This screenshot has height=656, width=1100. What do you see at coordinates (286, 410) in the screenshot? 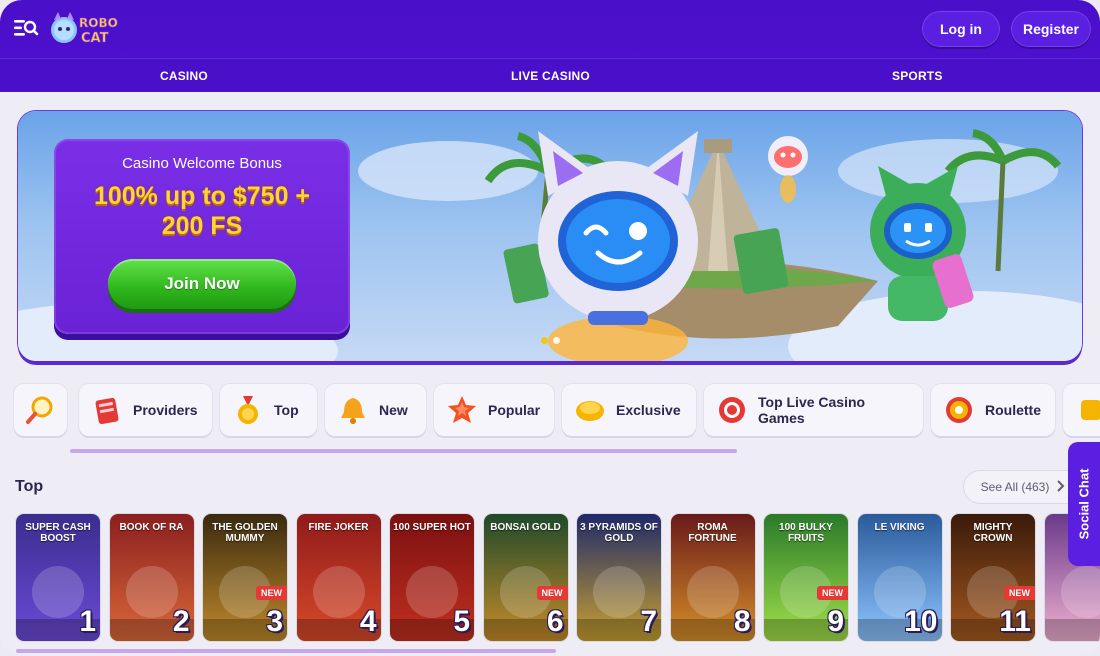
I see `chip-label: Top` at bounding box center [286, 410].